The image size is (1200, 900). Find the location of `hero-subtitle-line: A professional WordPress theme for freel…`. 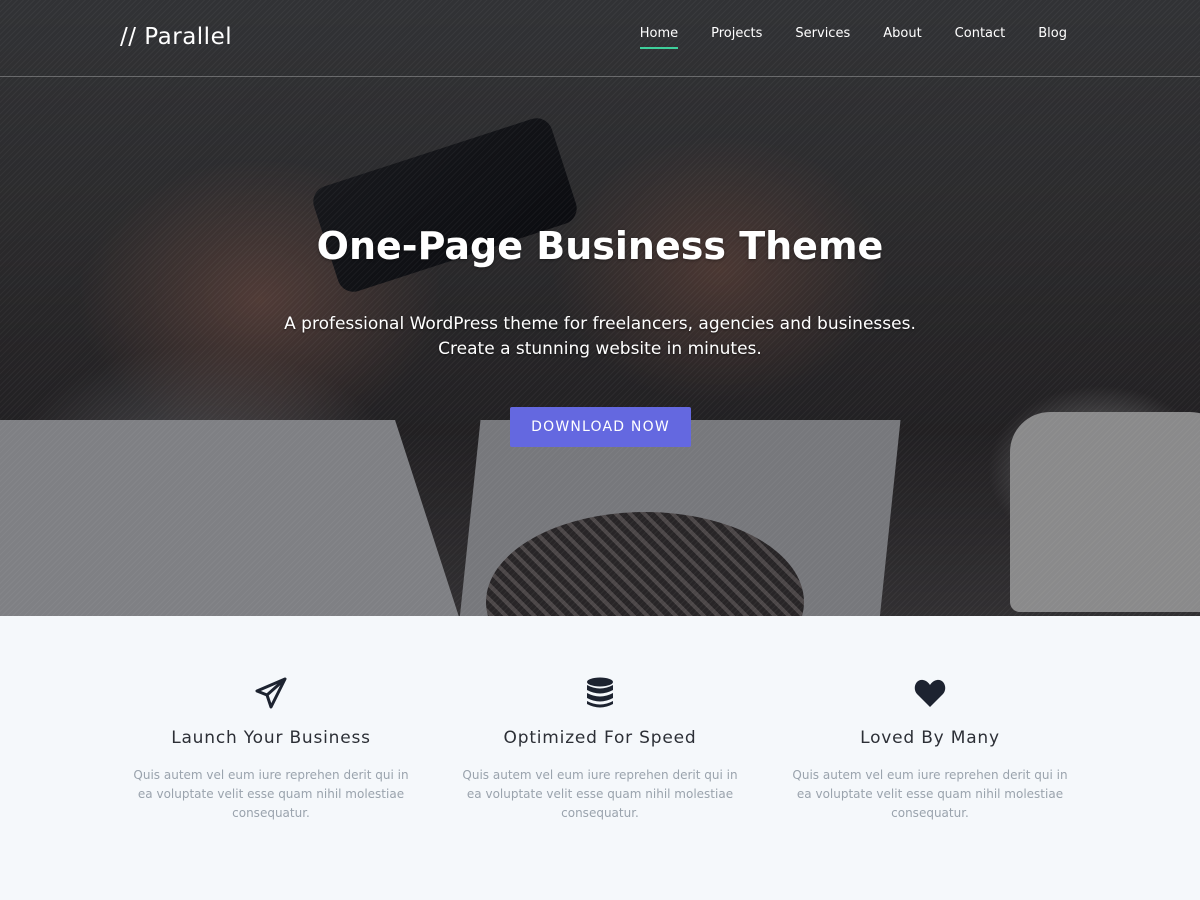

hero-subtitle-line: A professional WordPress theme for freel… is located at coordinates (600, 324).